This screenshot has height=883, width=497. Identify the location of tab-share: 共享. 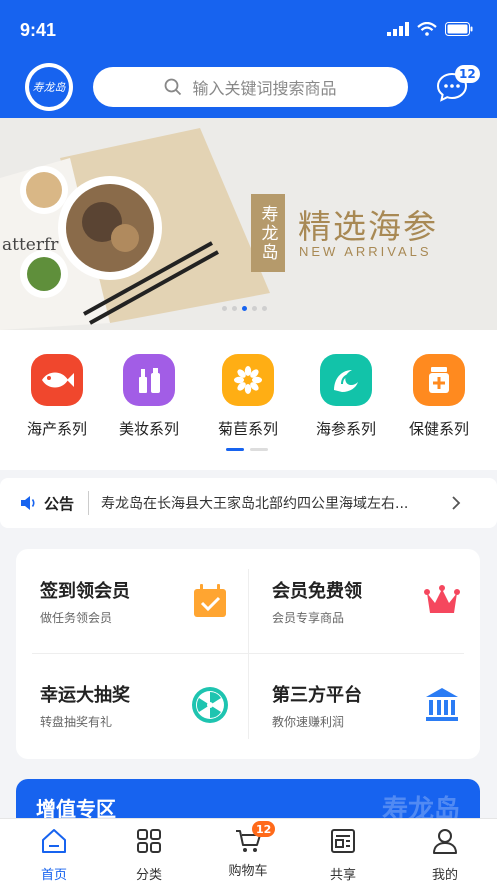
(343, 855).